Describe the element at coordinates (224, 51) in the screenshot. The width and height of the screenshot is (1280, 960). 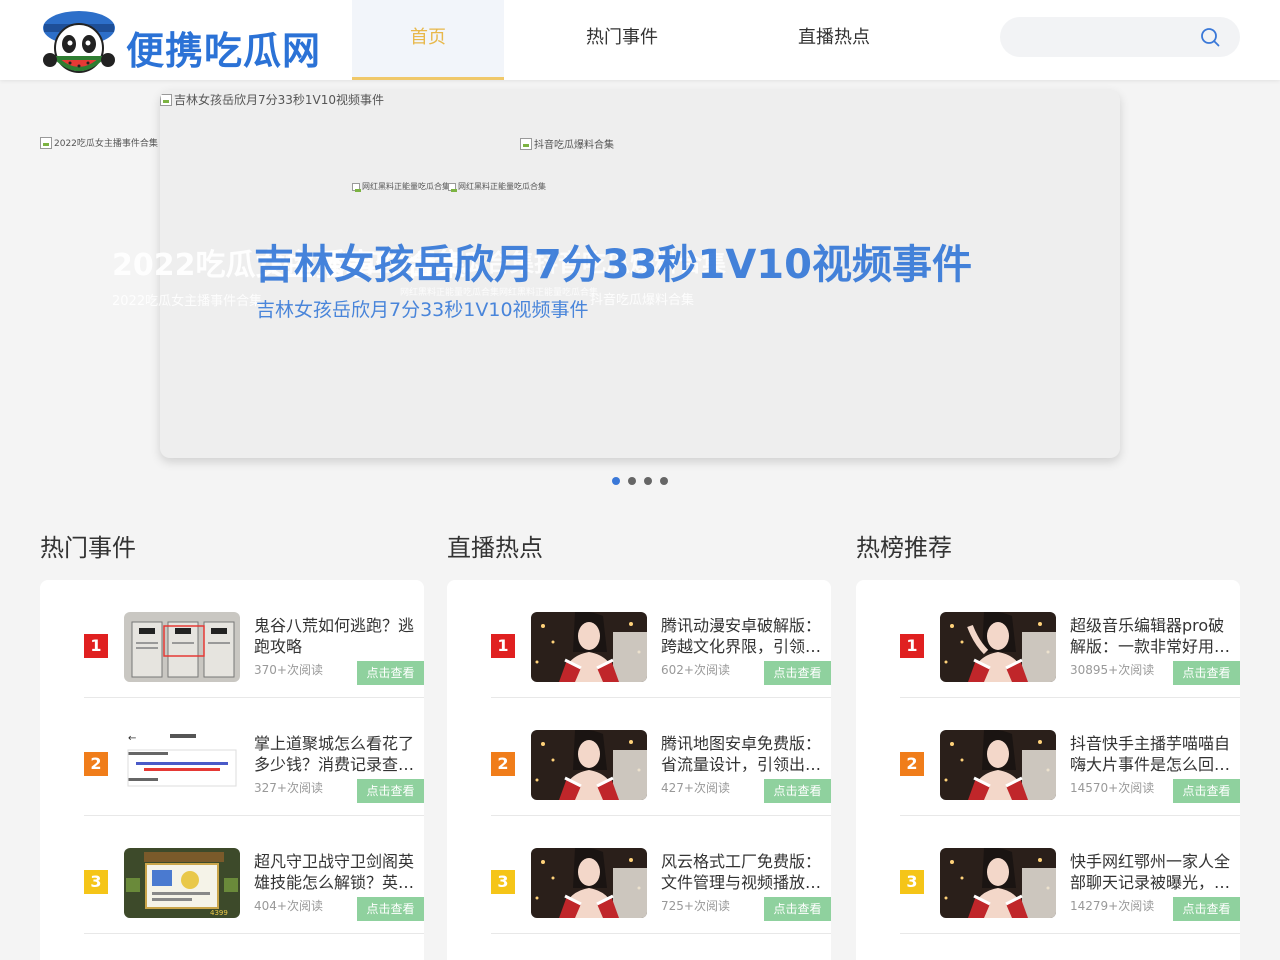
I see `logo-text: 便携吃瓜网` at that location.